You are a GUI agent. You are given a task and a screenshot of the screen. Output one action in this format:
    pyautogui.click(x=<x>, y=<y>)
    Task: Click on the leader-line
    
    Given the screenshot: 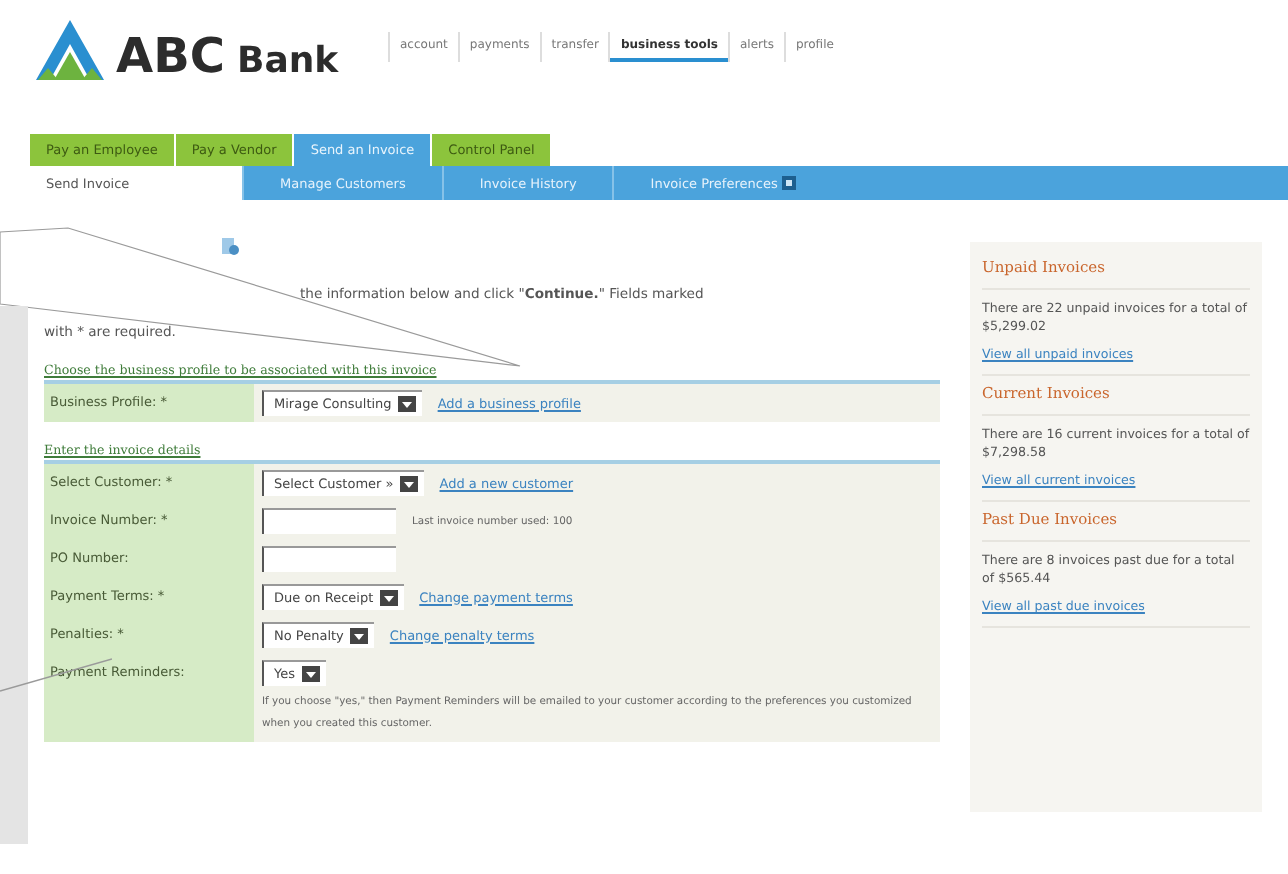 What is the action you would take?
    pyautogui.click(x=56, y=675)
    